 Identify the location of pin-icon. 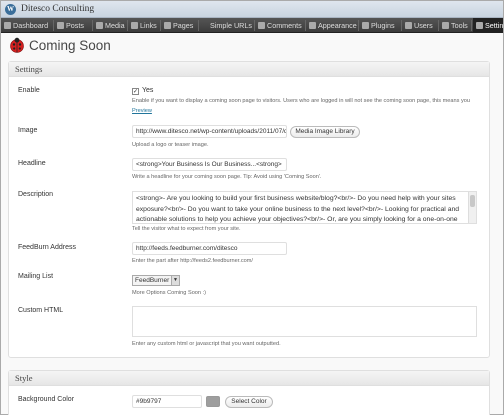
(60, 25).